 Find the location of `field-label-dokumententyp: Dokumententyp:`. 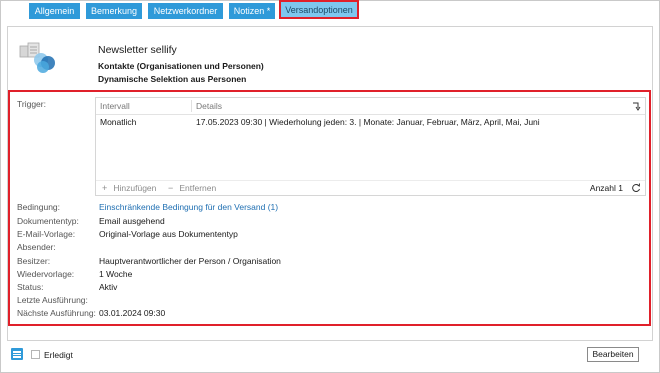

field-label-dokumententyp: Dokumententyp: is located at coordinates (48, 221).